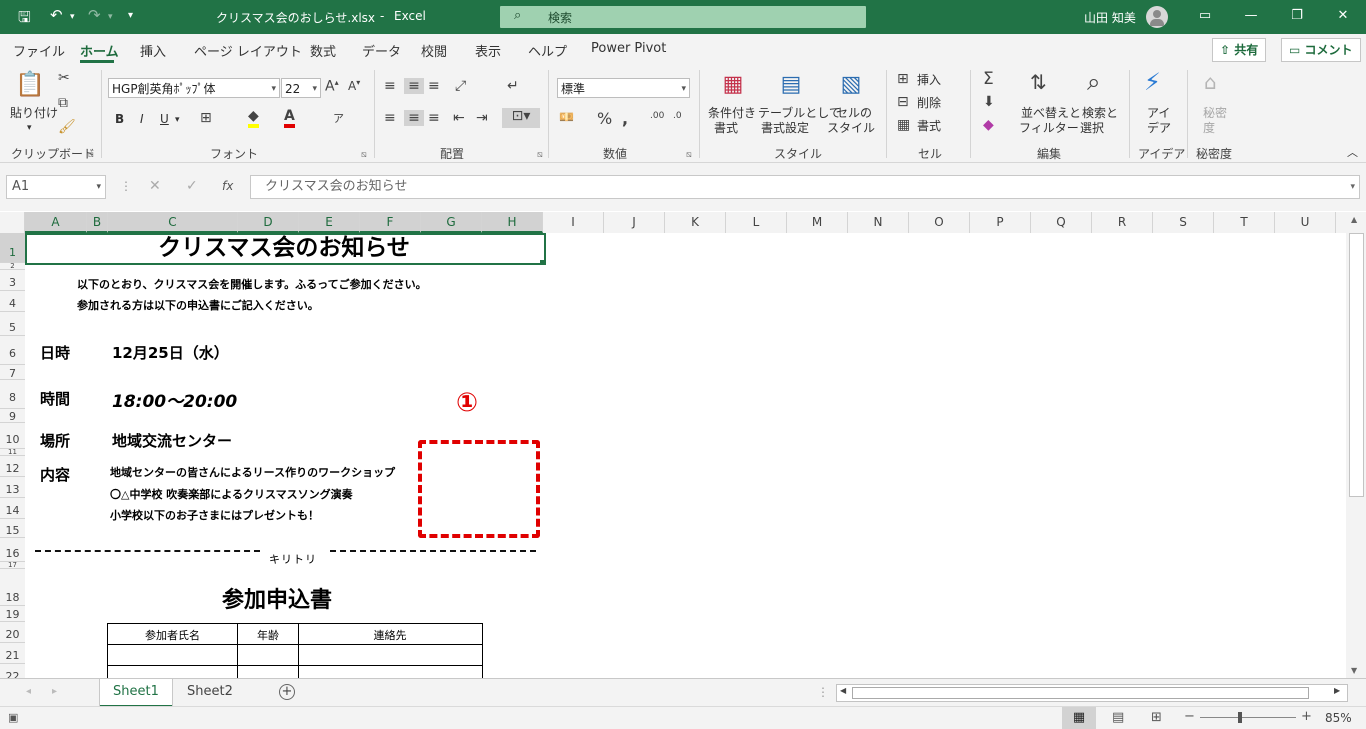 This screenshot has height=729, width=1366. I want to click on conditional-formatting-label-2: 書式, so click(726, 128).